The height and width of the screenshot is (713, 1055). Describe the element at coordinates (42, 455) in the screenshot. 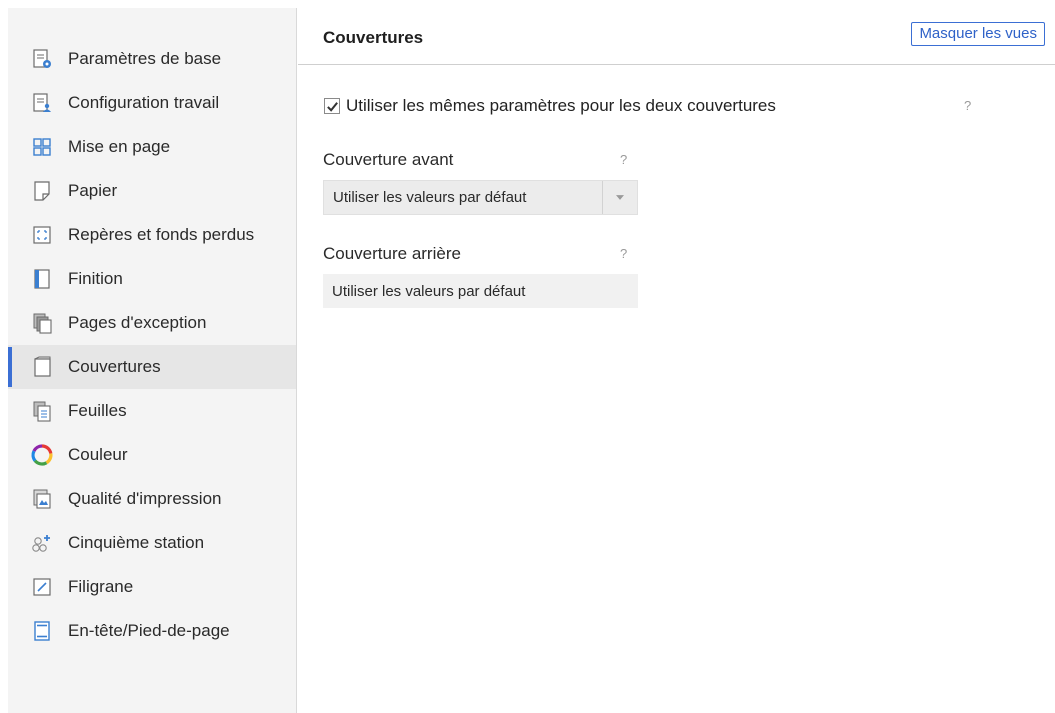

I see `color-wheel-icon` at that location.